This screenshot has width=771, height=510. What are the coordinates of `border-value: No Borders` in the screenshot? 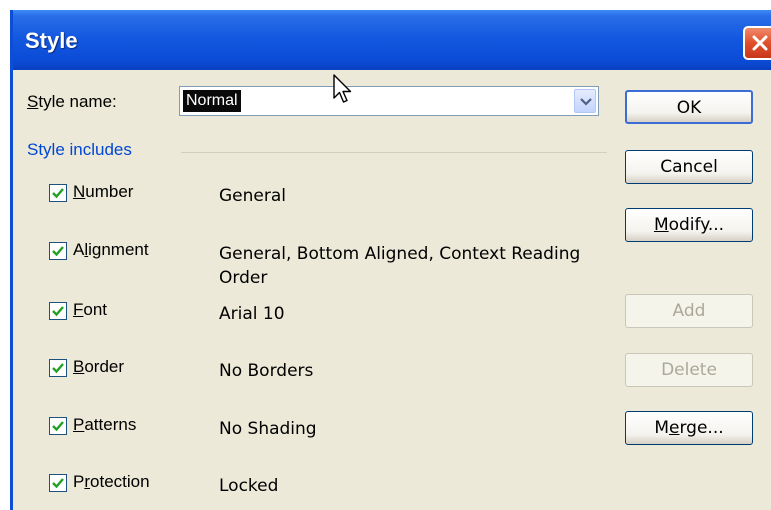 It's located at (266, 371).